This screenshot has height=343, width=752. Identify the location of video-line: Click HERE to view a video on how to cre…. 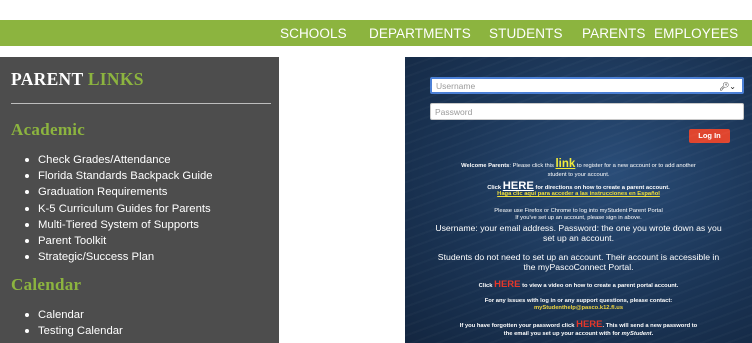
(578, 284).